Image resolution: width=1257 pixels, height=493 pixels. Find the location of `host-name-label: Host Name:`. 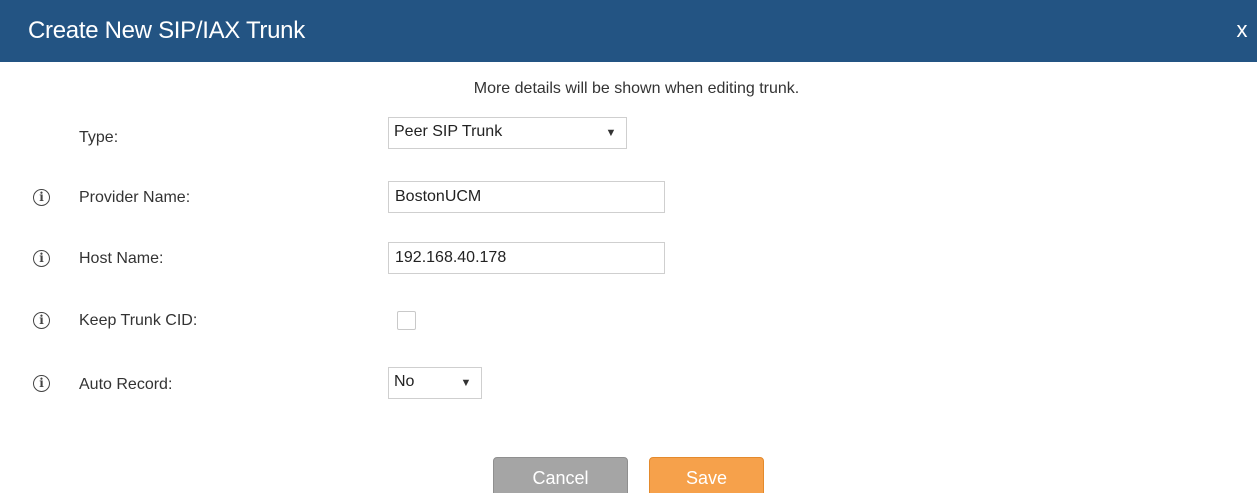

host-name-label: Host Name: is located at coordinates (121, 258).